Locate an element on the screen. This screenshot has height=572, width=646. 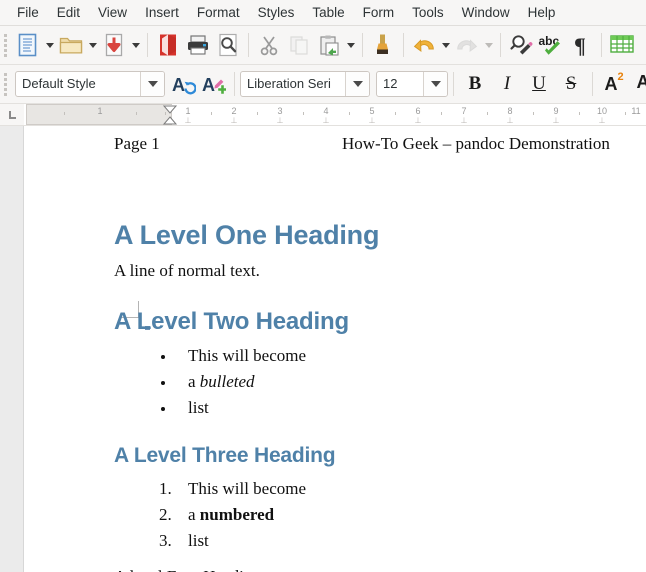
paragraph-style-combobox: Default Style is located at coordinates (90, 84).